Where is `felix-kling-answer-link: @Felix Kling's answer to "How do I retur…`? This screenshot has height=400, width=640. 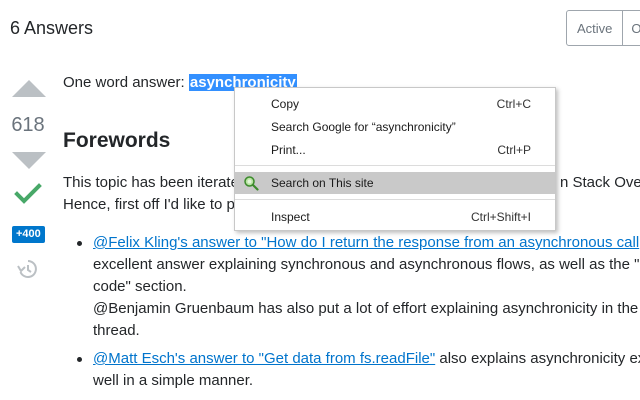 felix-kling-answer-link: @Felix Kling's answer to "How do I retur… is located at coordinates (366, 242).